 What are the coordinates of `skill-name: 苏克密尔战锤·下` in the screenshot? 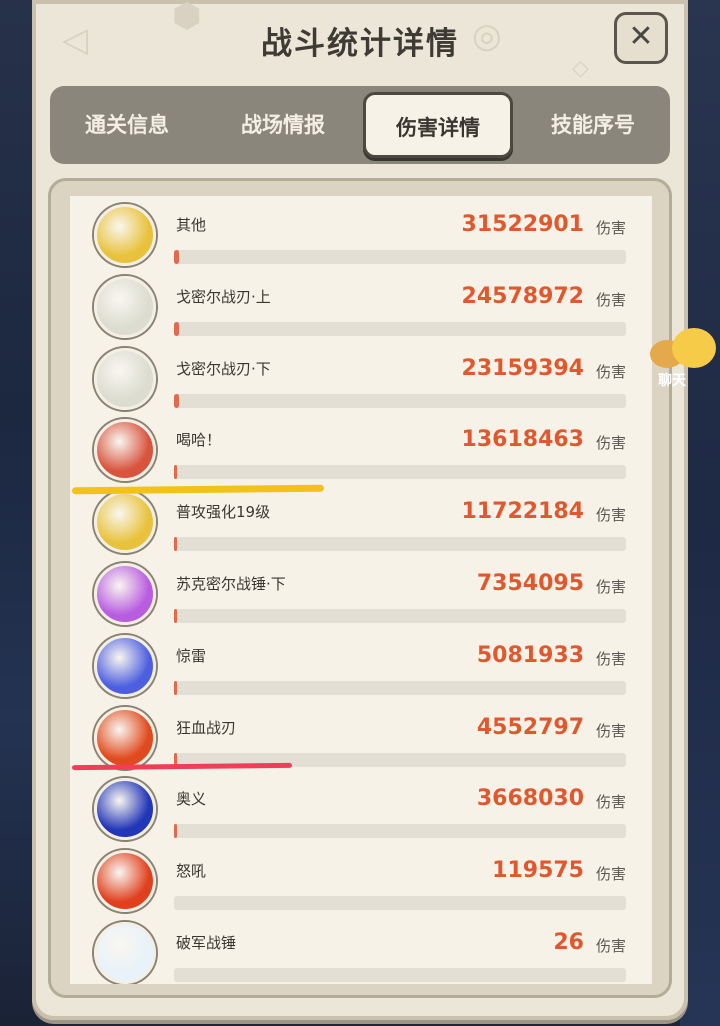 It's located at (231, 584).